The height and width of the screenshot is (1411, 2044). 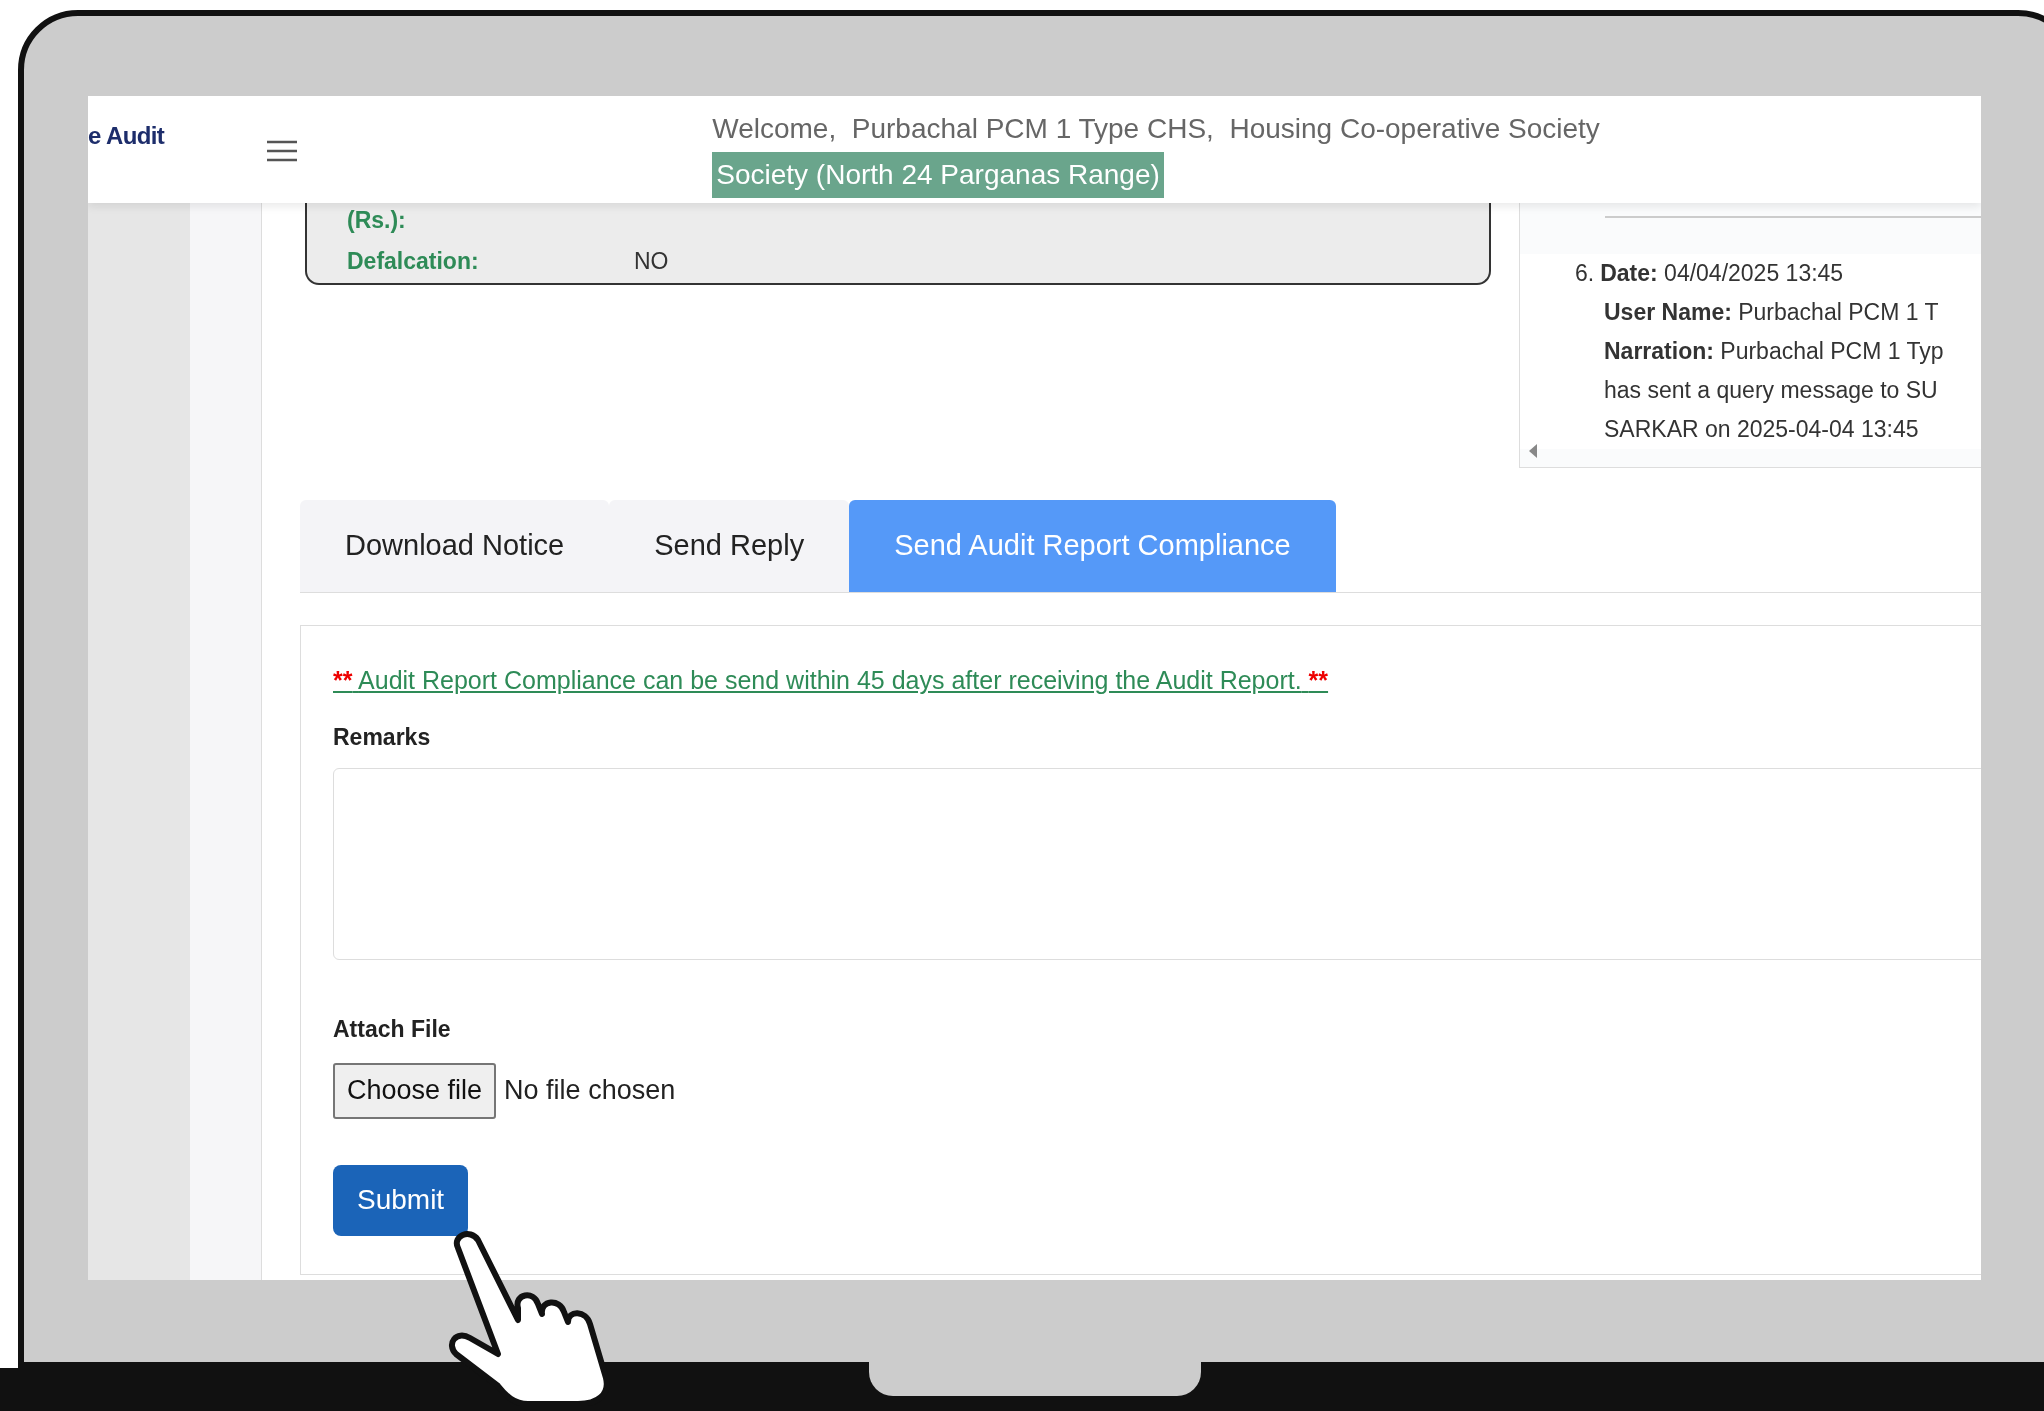 What do you see at coordinates (590, 1091) in the screenshot?
I see `file-status: No file chosen` at bounding box center [590, 1091].